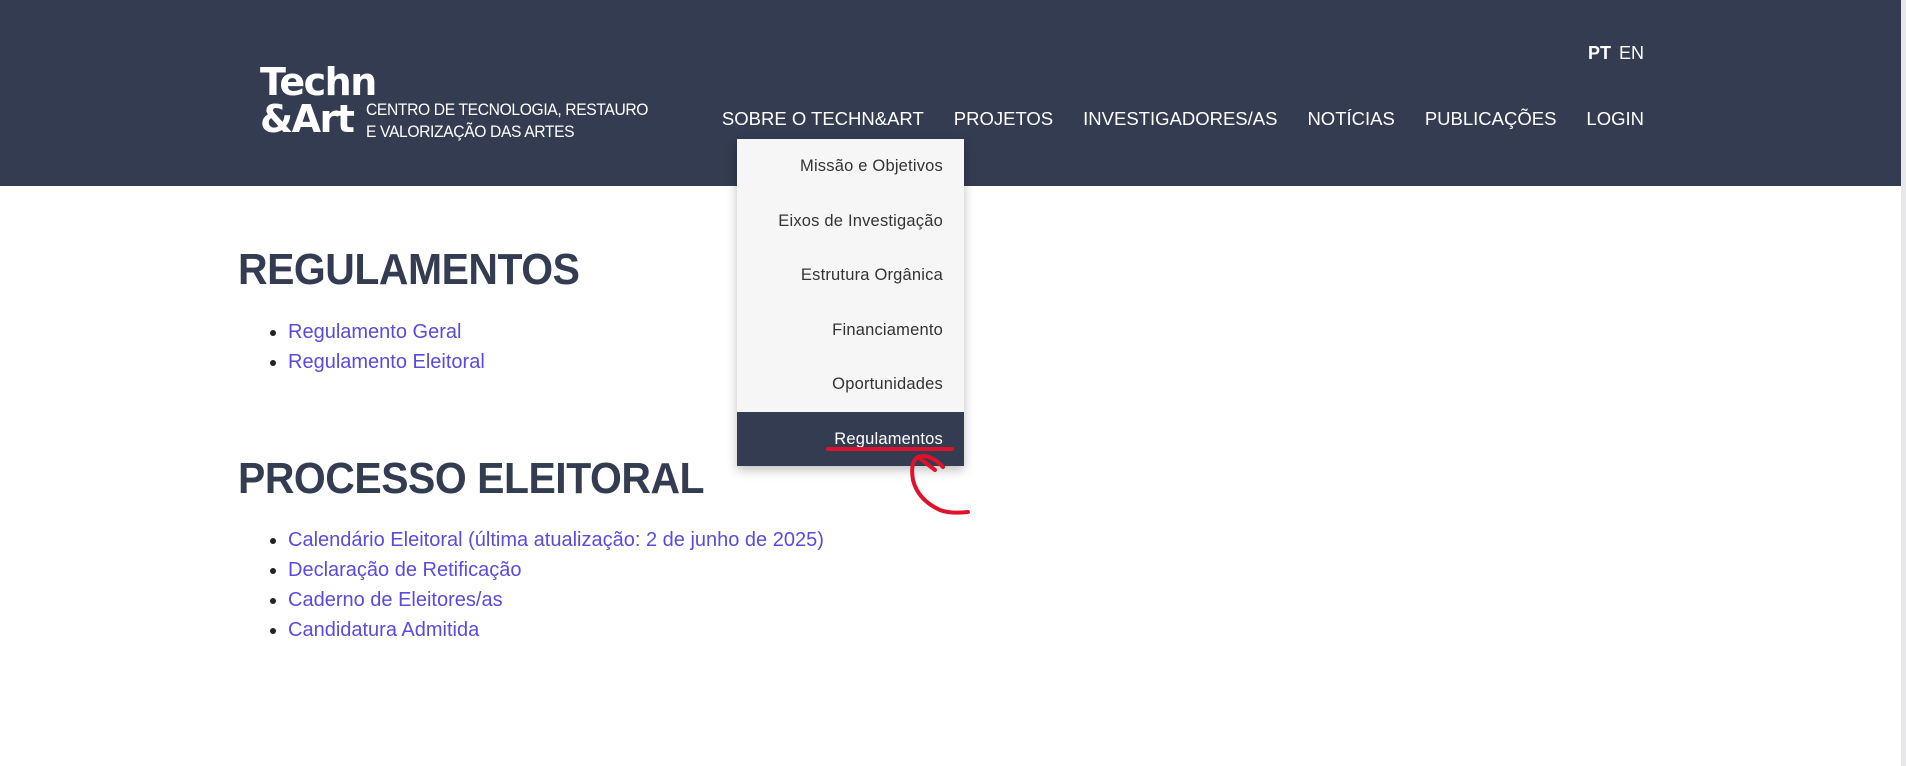  Describe the element at coordinates (850, 221) in the screenshot. I see `dropdown-item-eixos: Eixos de Investigação` at that location.